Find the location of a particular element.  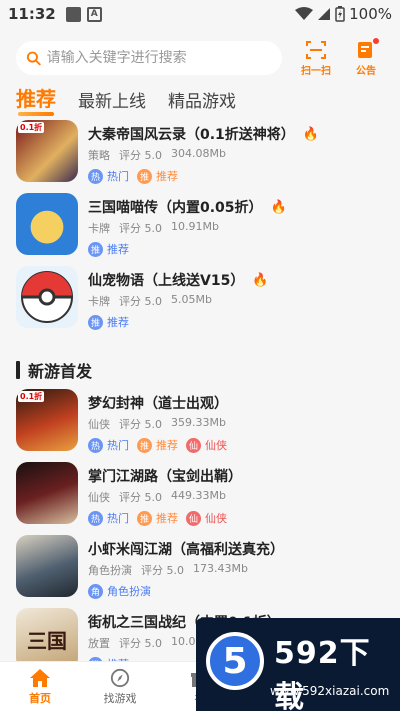

xianxia-icon: 仙 is located at coordinates (193, 445).